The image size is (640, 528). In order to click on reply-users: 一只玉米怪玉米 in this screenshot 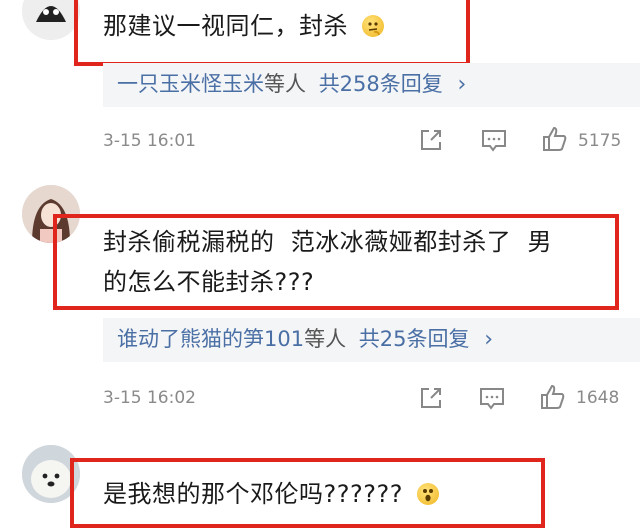, I will do `click(190, 84)`.